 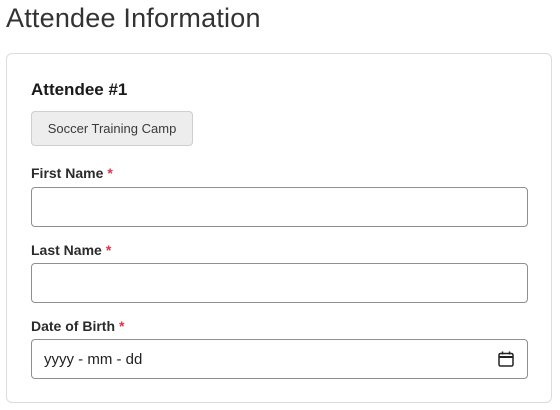 I want to click on last-name-label: Last Name *, so click(x=71, y=250).